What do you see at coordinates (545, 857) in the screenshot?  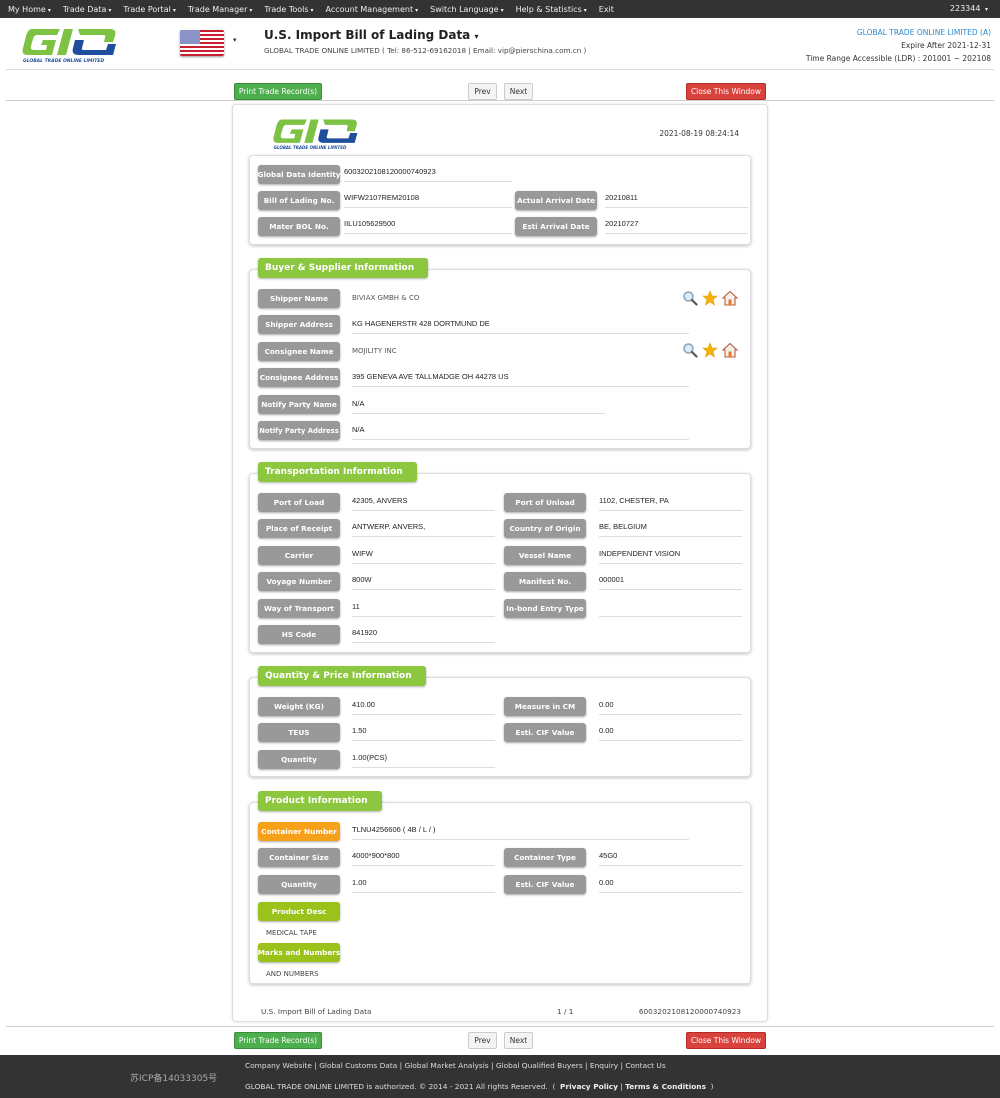 I see `field-label: Container Type` at bounding box center [545, 857].